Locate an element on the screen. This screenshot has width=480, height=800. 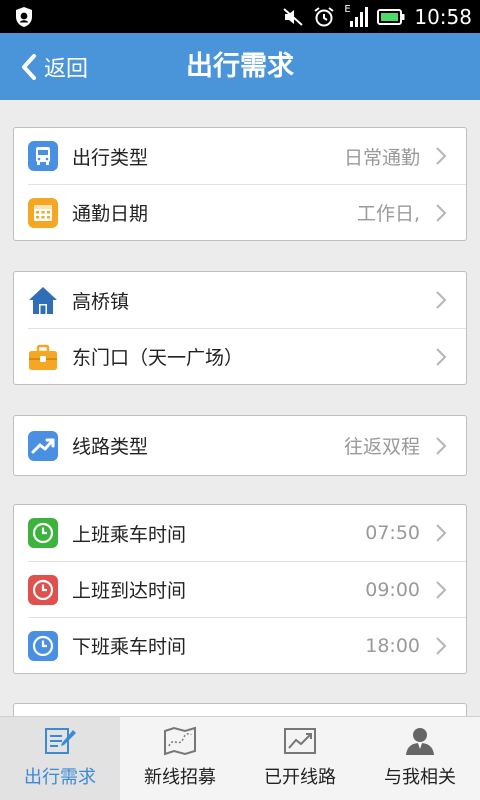
tab-new-route-recruit: 新线招募 is located at coordinates (180, 758).